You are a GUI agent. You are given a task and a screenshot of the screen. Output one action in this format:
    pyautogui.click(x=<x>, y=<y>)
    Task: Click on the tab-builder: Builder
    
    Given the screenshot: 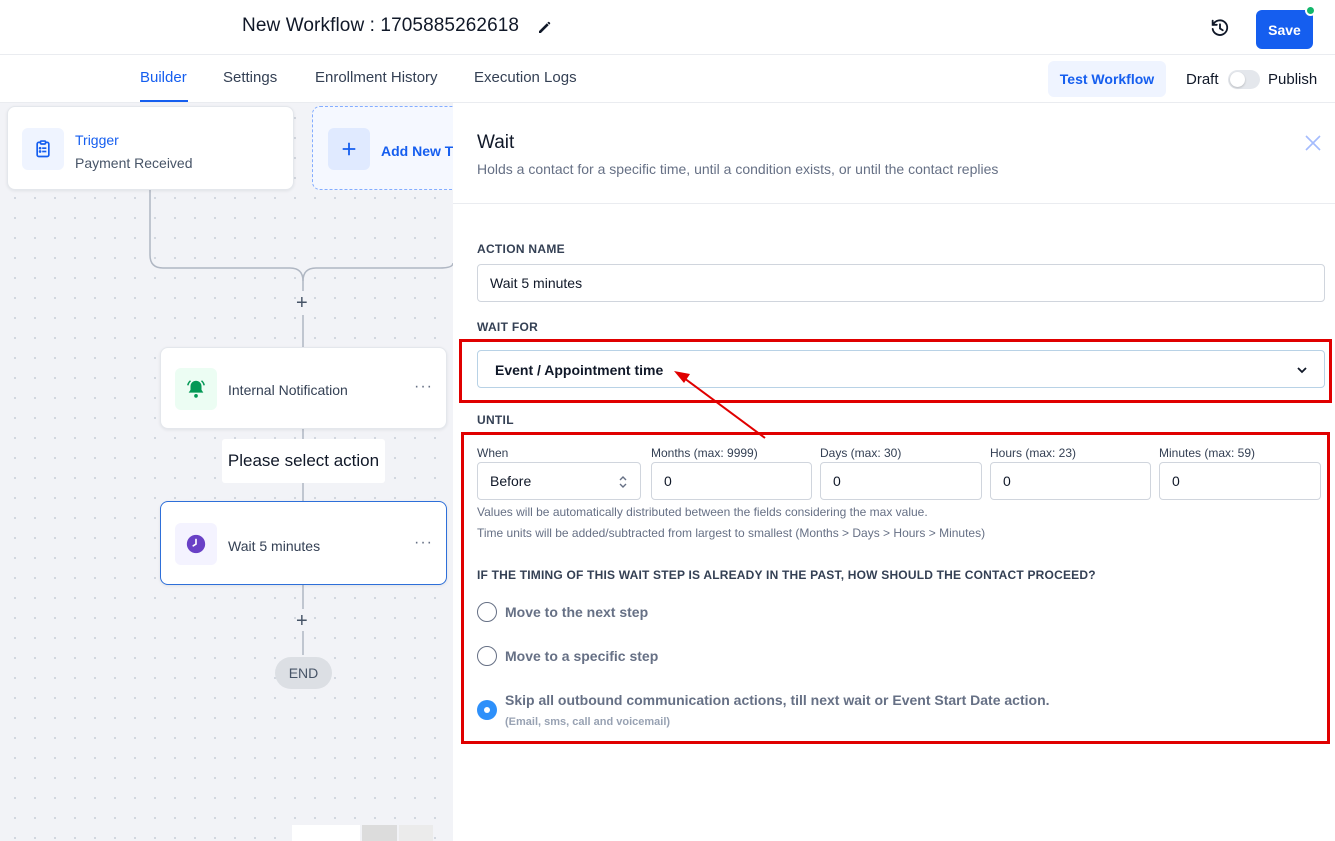 What is the action you would take?
    pyautogui.click(x=163, y=77)
    